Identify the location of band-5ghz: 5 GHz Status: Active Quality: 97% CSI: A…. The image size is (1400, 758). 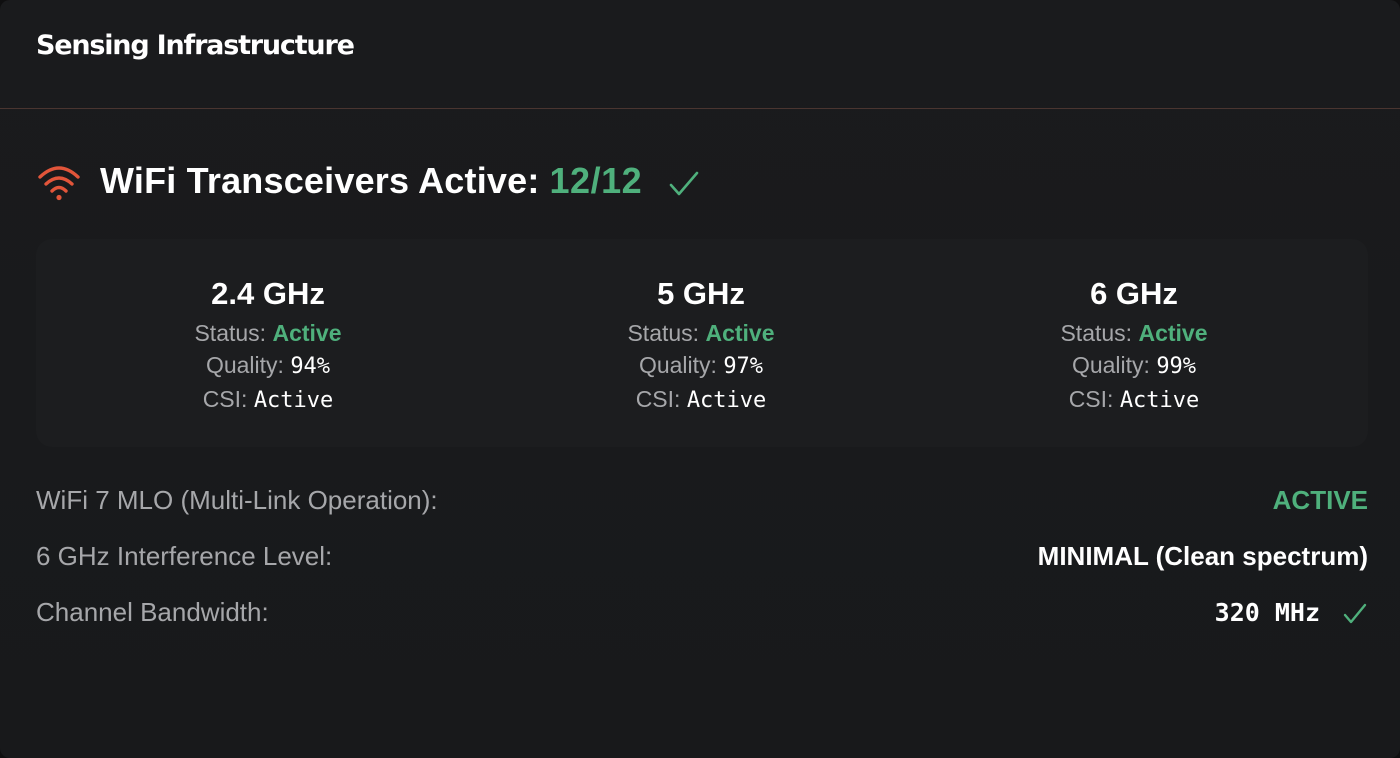
(701, 345).